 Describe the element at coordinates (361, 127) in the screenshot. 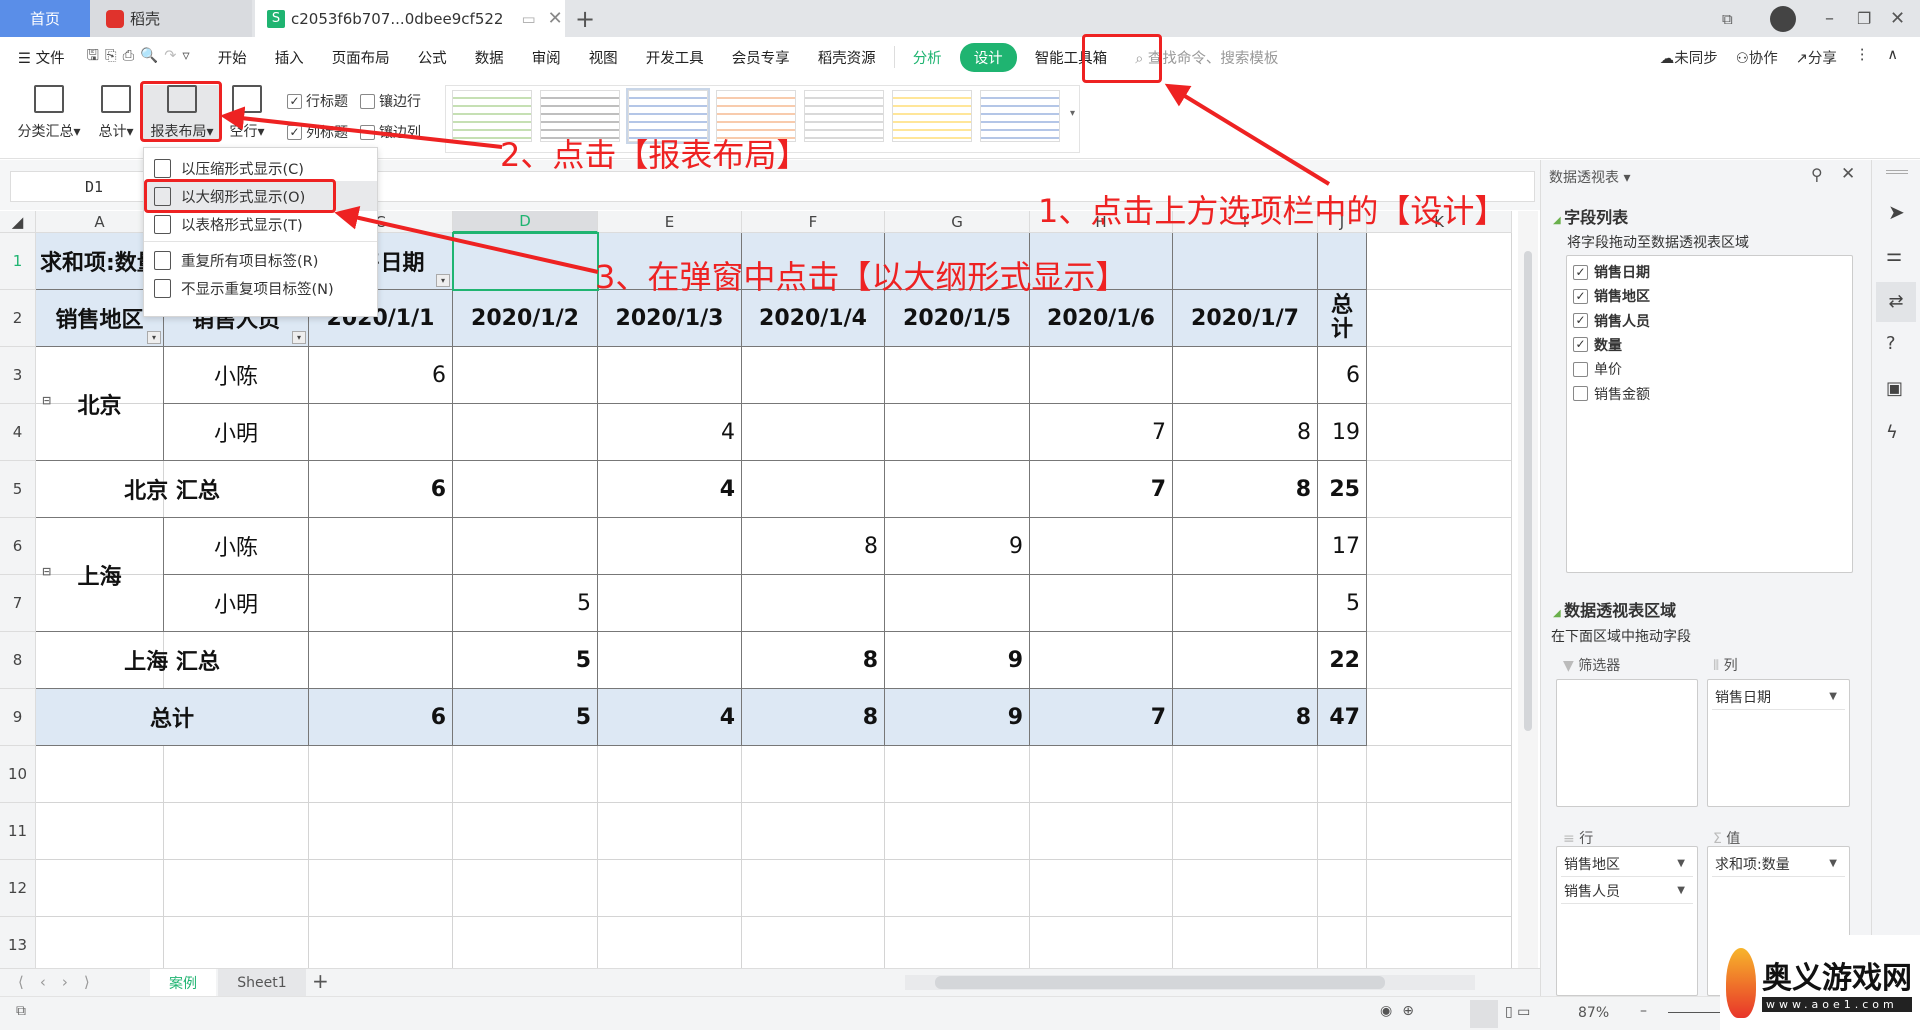

I see `arrow-step2` at that location.